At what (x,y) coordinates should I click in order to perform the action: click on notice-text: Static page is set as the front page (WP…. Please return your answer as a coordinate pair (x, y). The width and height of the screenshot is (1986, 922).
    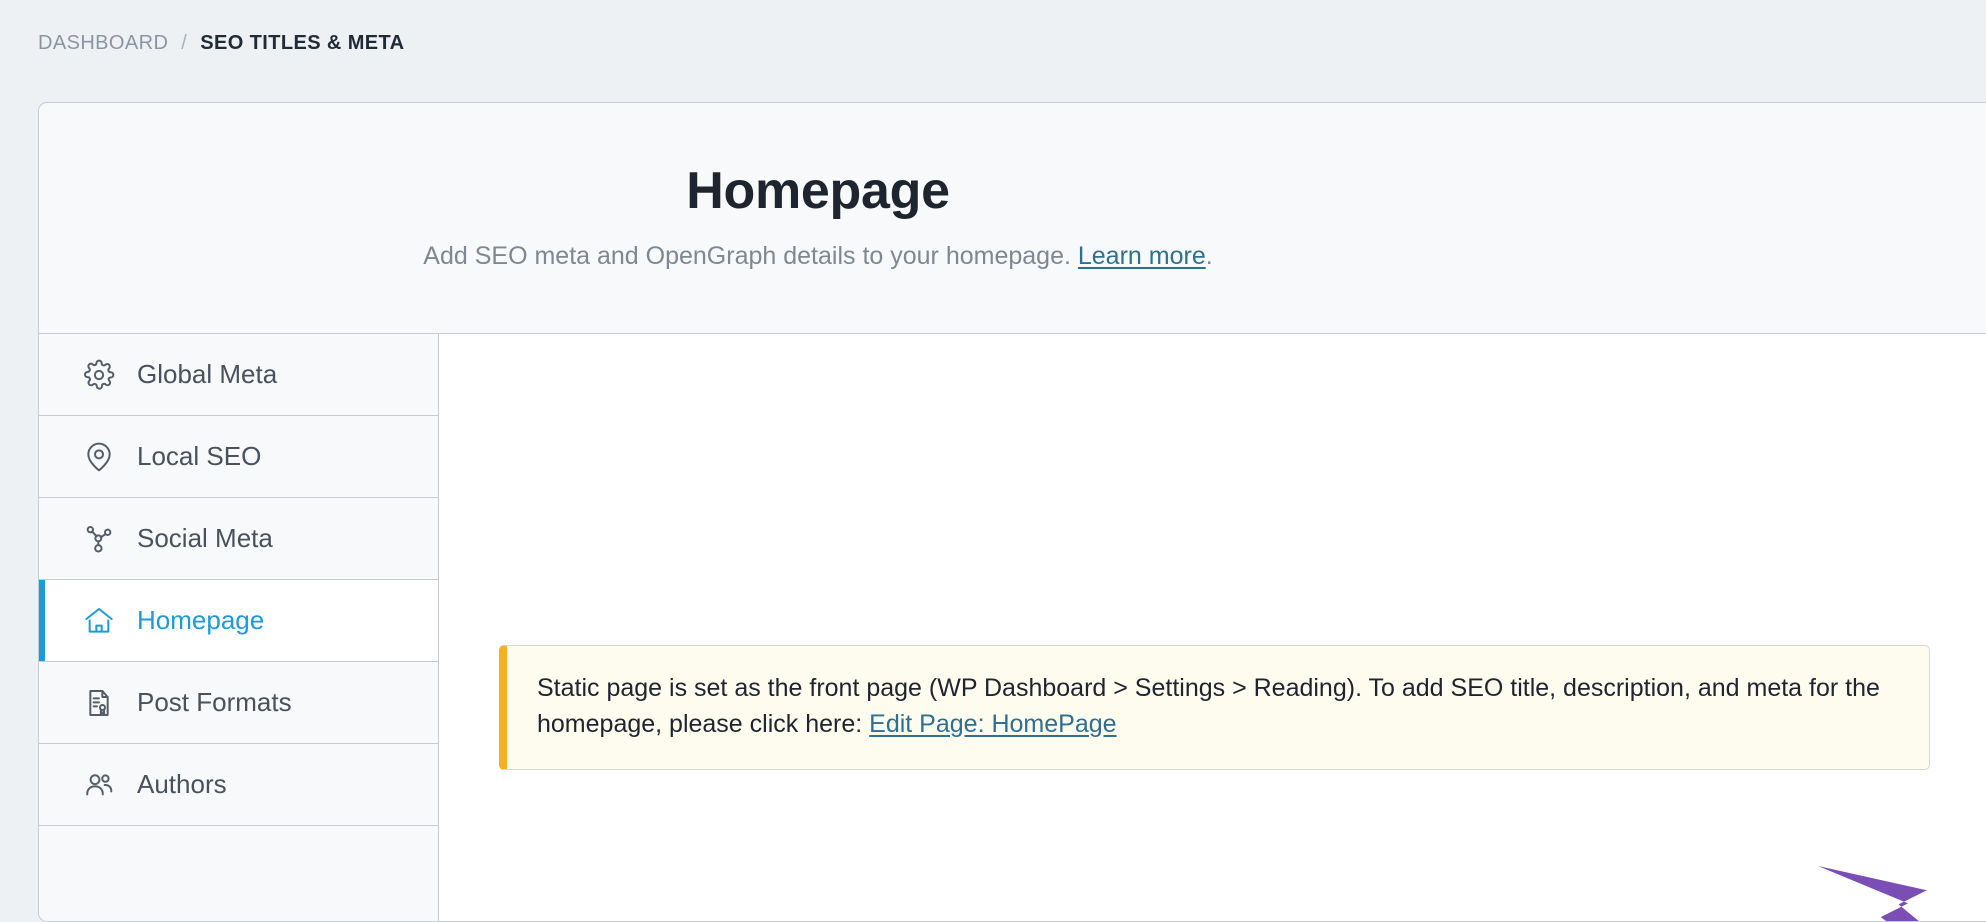
    Looking at the image, I should click on (1219, 706).